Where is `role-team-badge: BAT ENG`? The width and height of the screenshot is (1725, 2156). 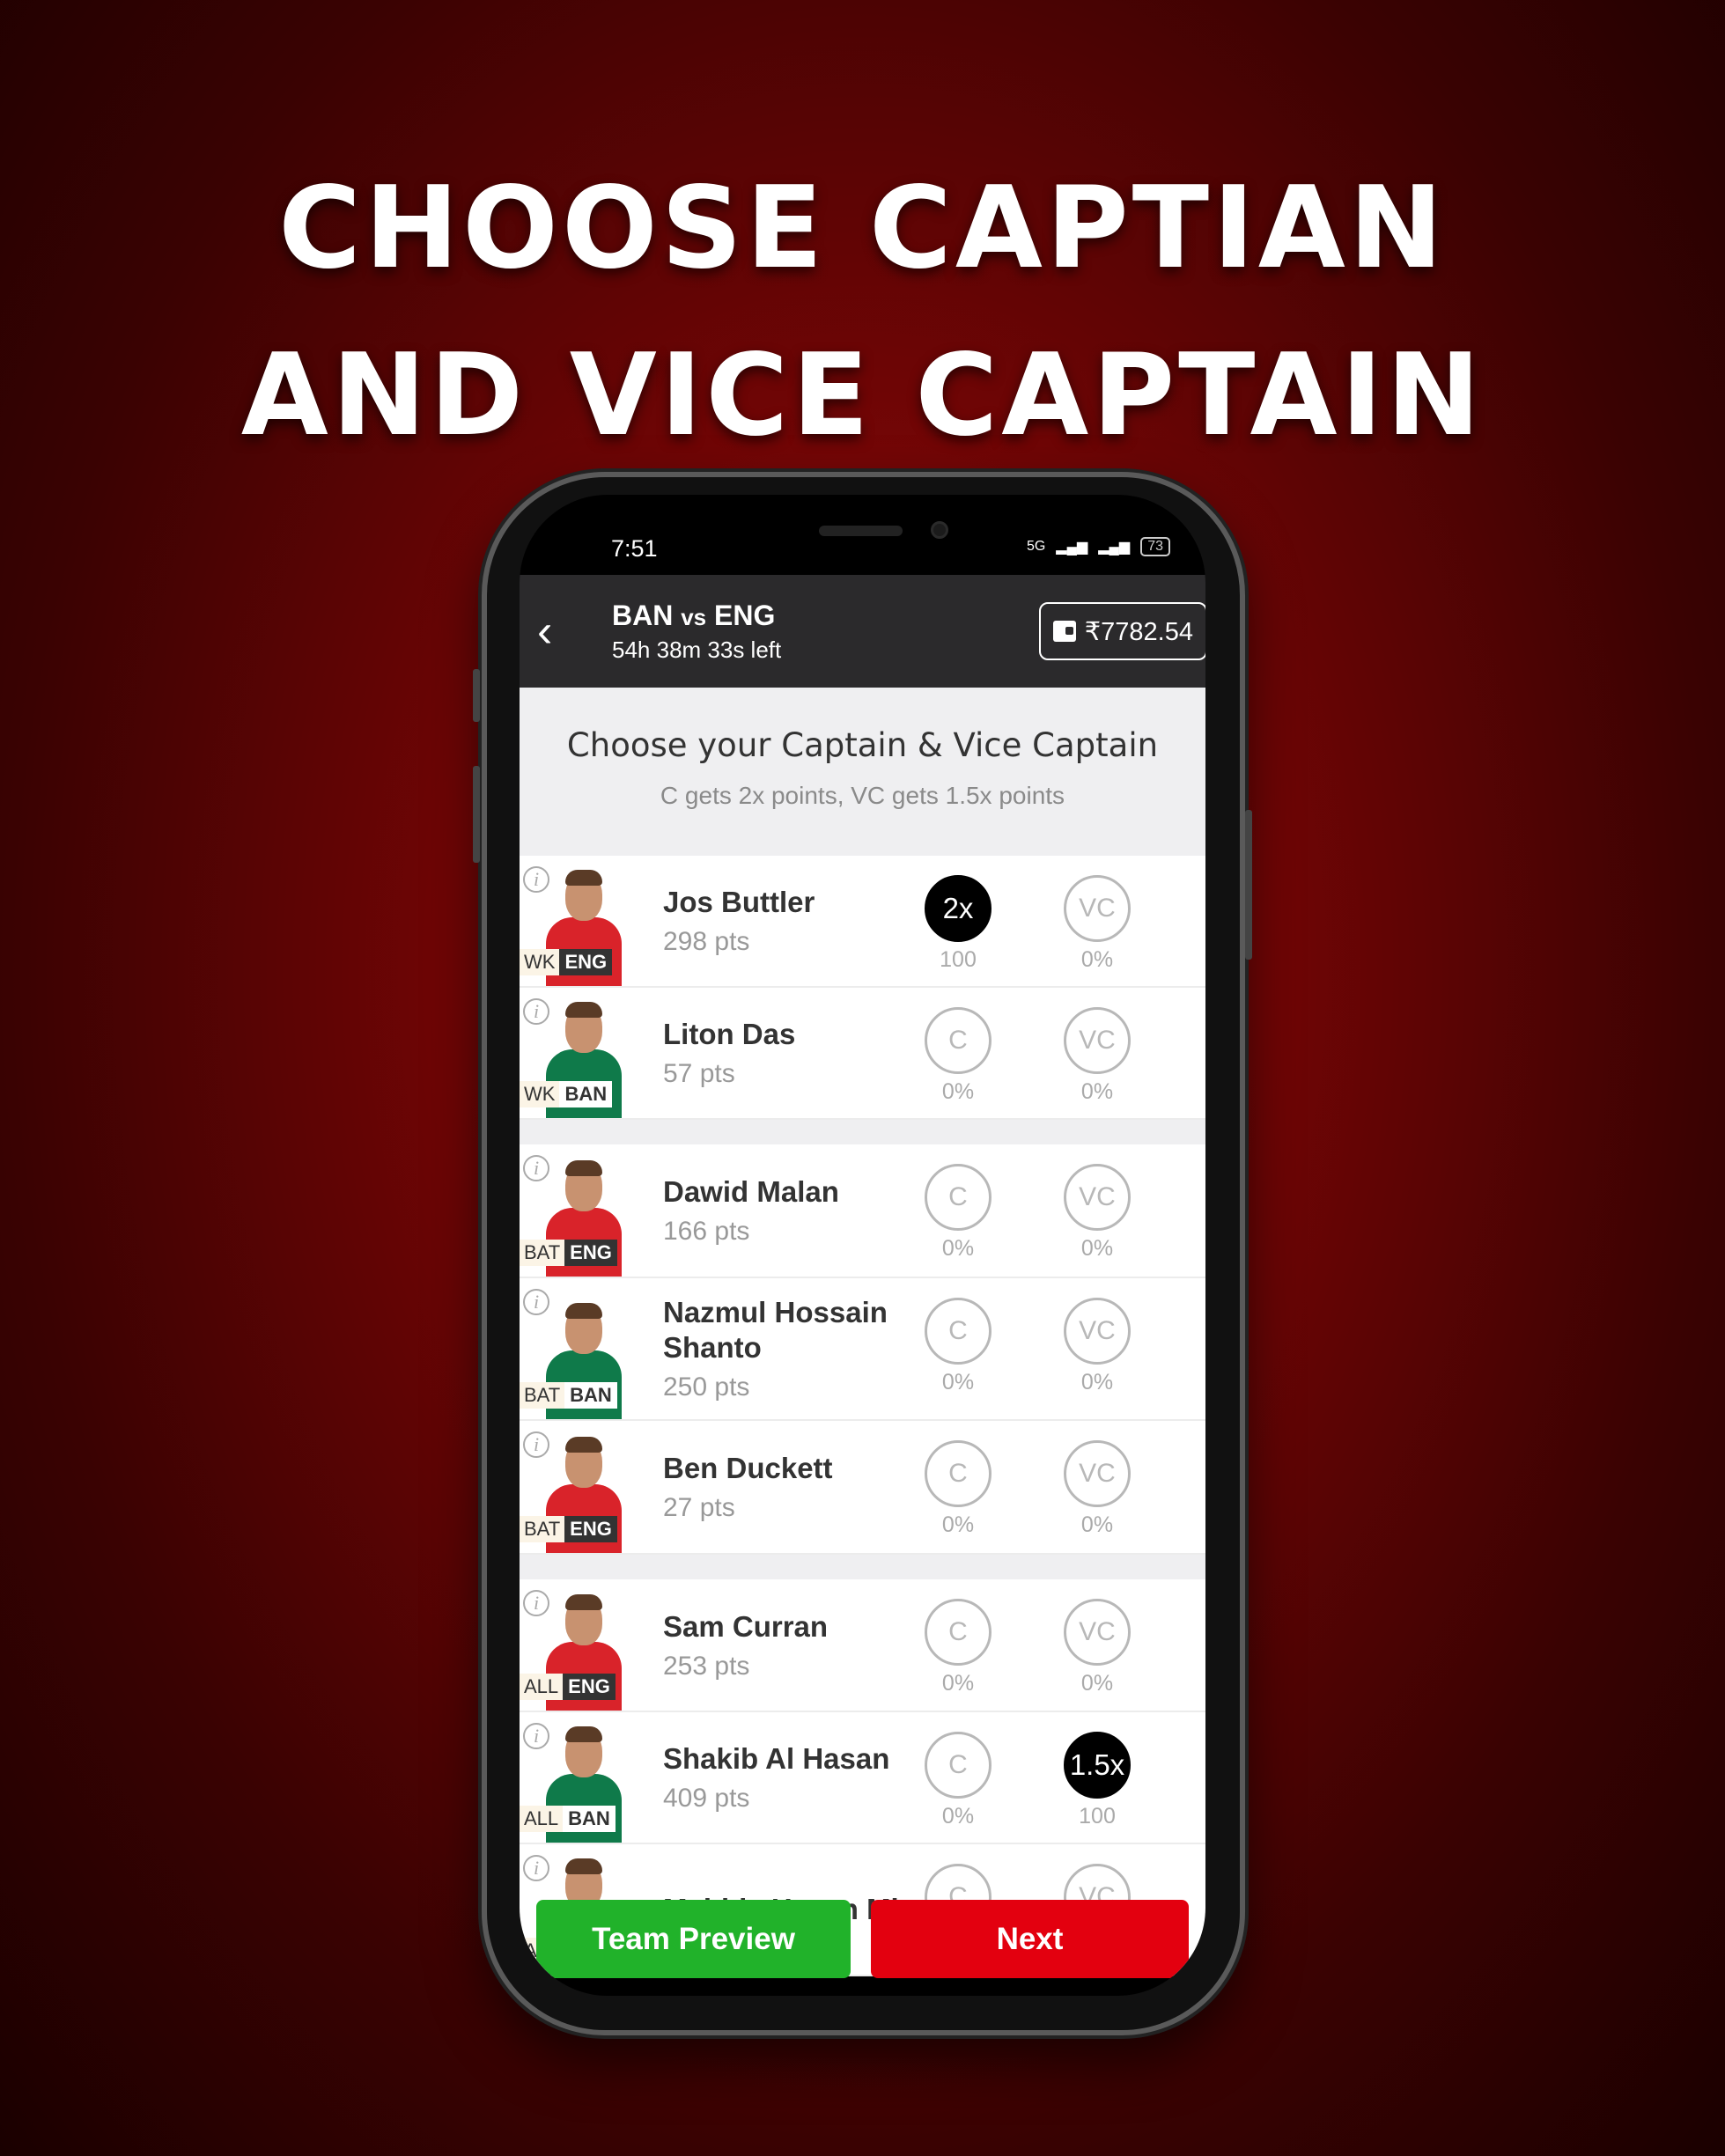
role-team-badge: BAT ENG is located at coordinates (568, 1529).